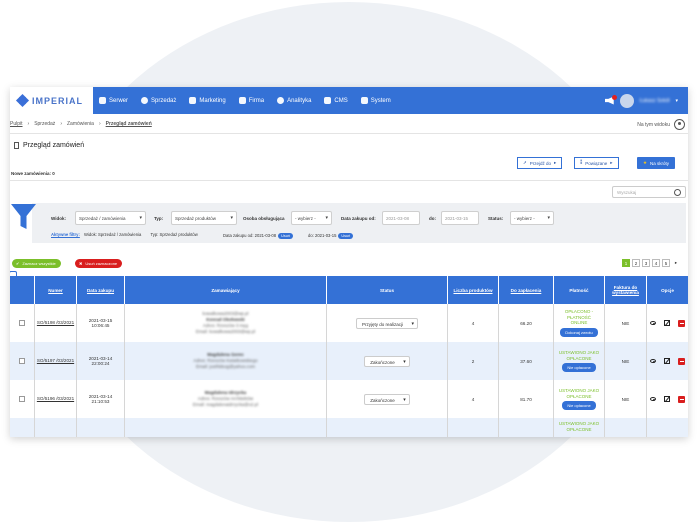 Image resolution: width=698 pixels, height=523 pixels. I want to click on chevron-down-icon: ▾, so click(676, 101).